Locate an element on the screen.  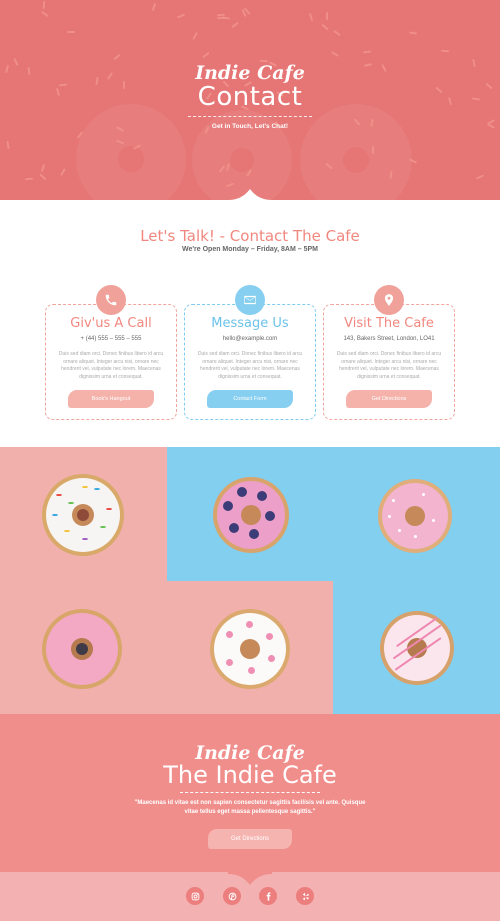
cafe-title: The Indie Cafe is located at coordinates (250, 775).